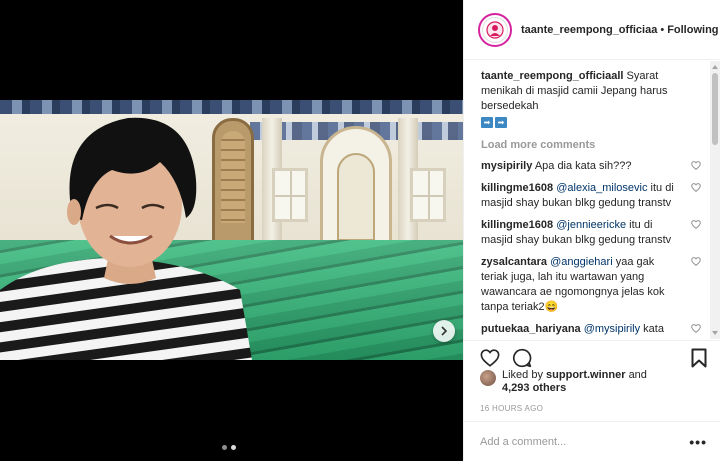 This screenshot has height=461, width=720. I want to click on save-button, so click(699, 358).